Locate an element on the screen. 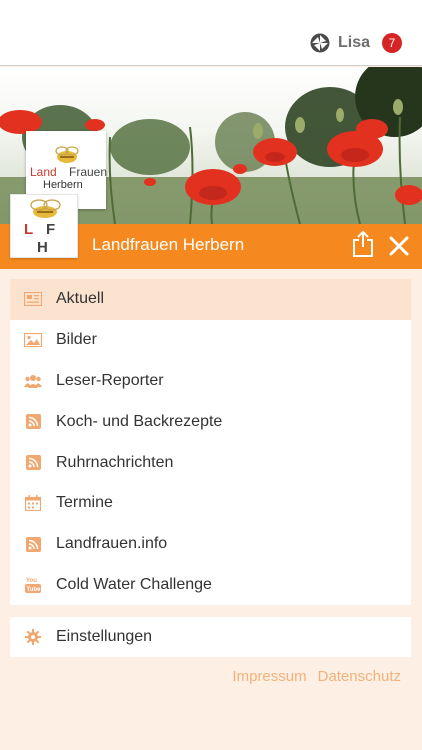 The image size is (422, 750). logo-letter-h: H is located at coordinates (42, 247).